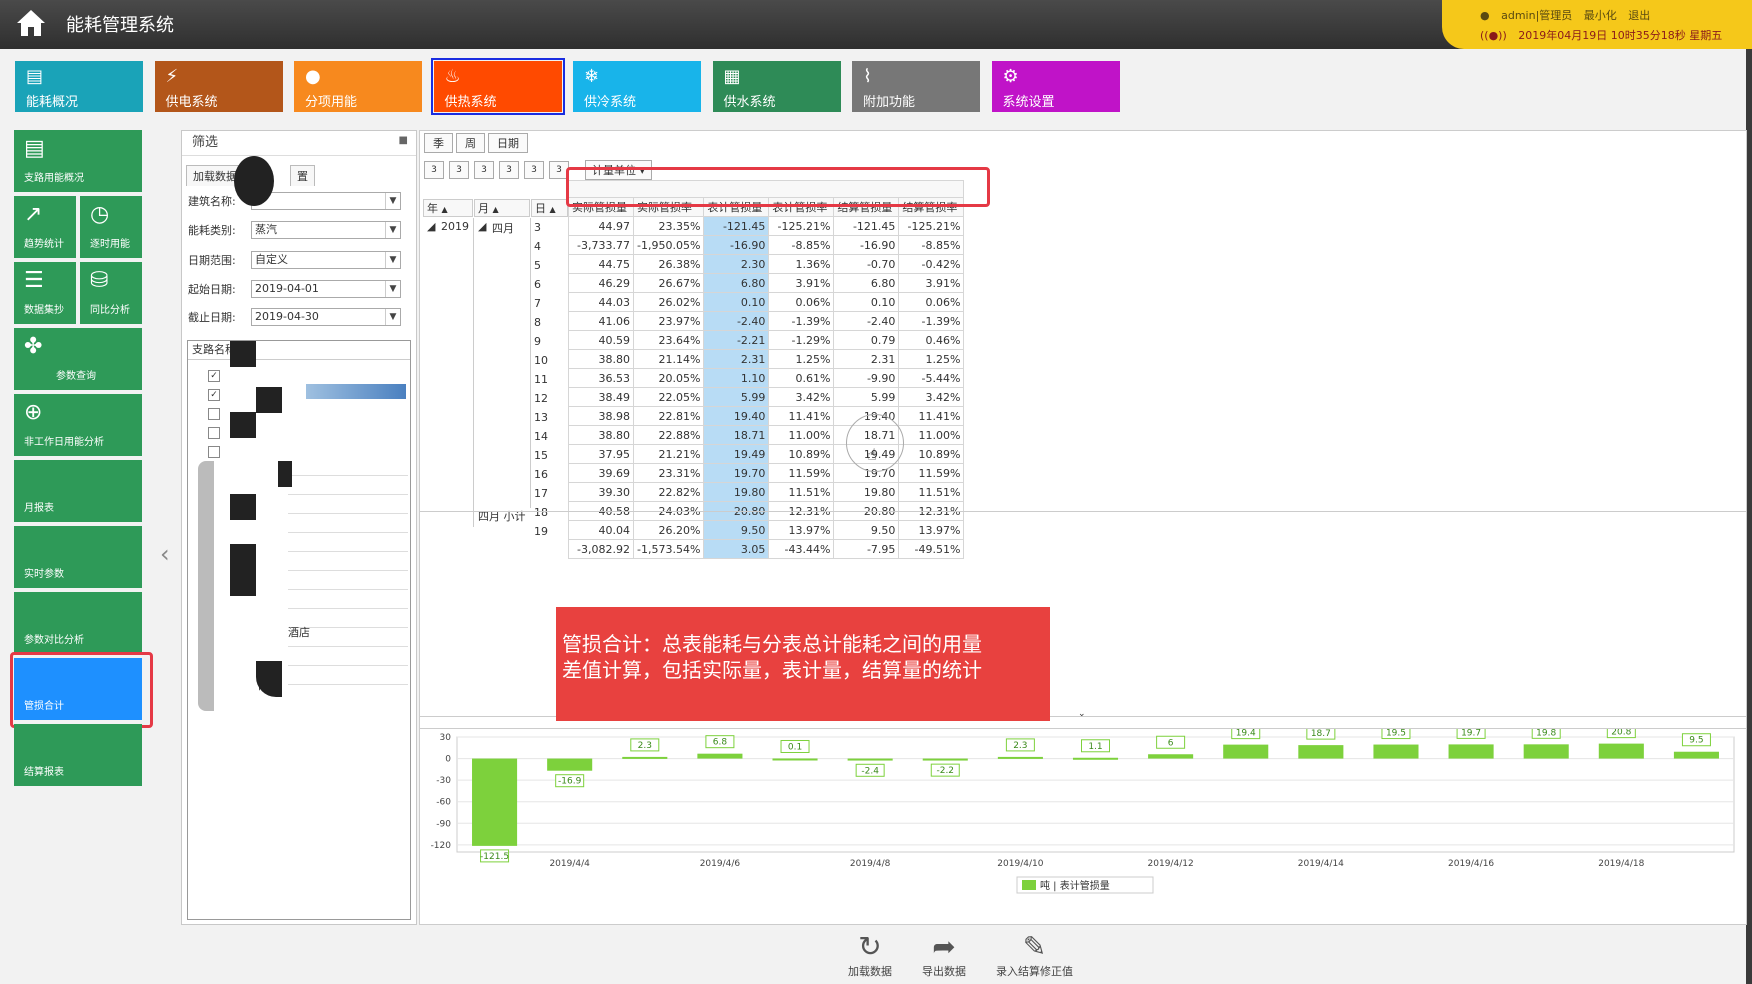 The image size is (1752, 984). What do you see at coordinates (299, 632) in the screenshot?
I see `branch-item-hotel: 酒店` at bounding box center [299, 632].